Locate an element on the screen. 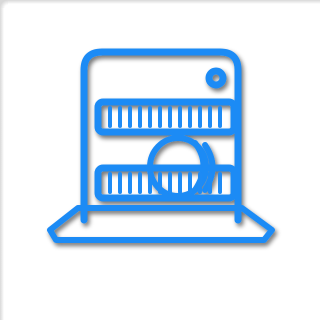 The height and width of the screenshot is (320, 320). control-knob is located at coordinates (216, 78).